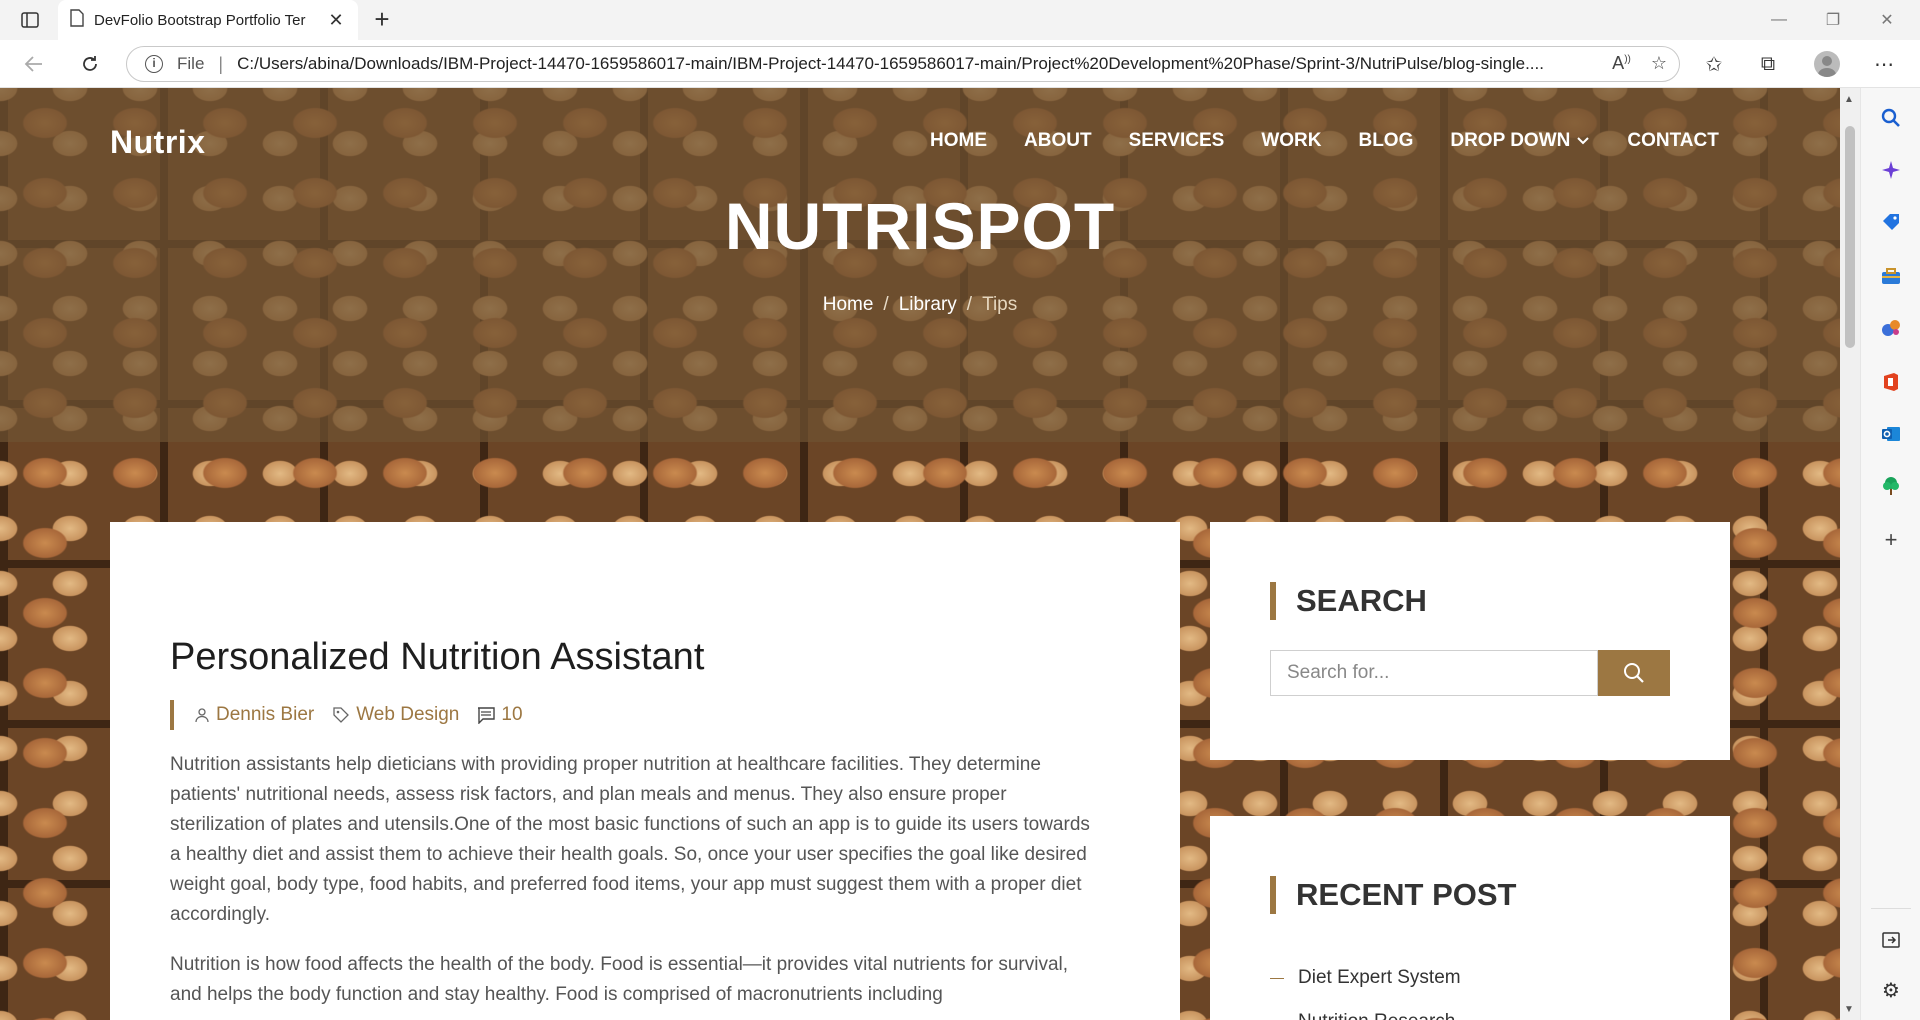 This screenshot has width=1920, height=1020. What do you see at coordinates (1291, 141) in the screenshot?
I see `nav-work: WORK` at bounding box center [1291, 141].